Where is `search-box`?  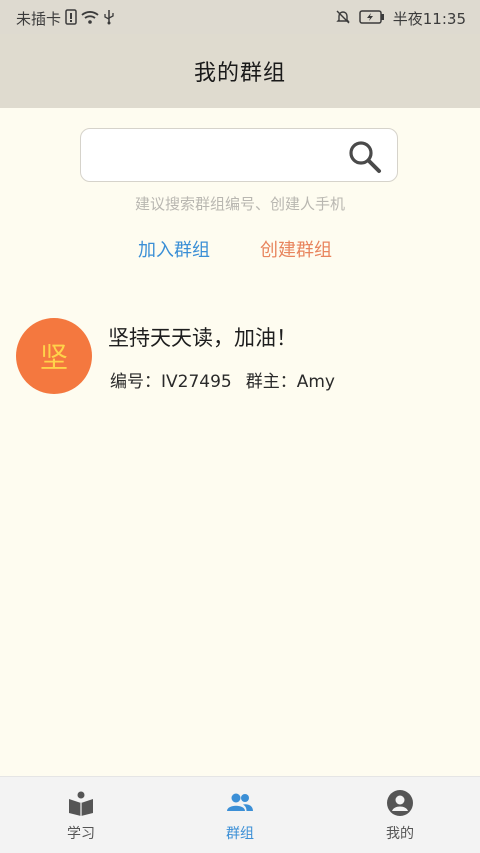 search-box is located at coordinates (239, 155).